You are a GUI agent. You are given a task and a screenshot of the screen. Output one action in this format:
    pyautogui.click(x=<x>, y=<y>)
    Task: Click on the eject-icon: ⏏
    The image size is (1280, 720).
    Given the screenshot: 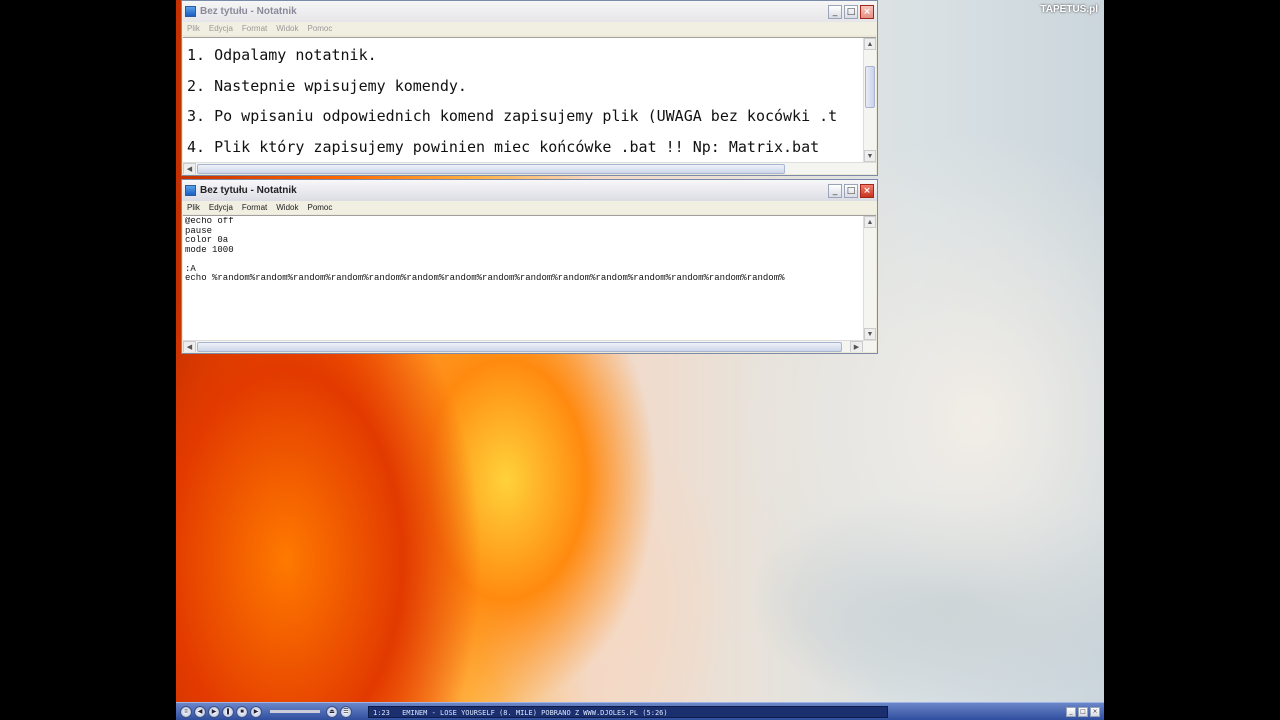 What is the action you would take?
    pyautogui.click(x=332, y=711)
    